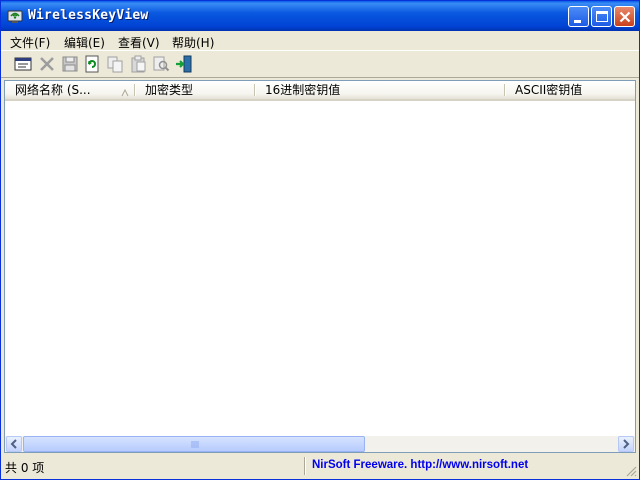  Describe the element at coordinates (320, 16) in the screenshot. I see `title-bar: WirelessKeyView` at that location.